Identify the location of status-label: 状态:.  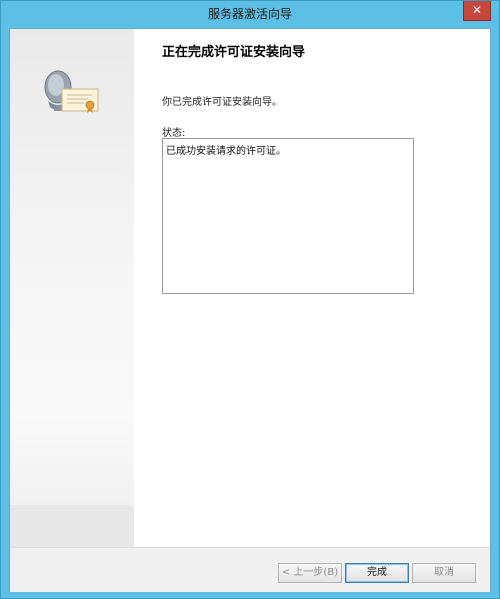
(174, 133).